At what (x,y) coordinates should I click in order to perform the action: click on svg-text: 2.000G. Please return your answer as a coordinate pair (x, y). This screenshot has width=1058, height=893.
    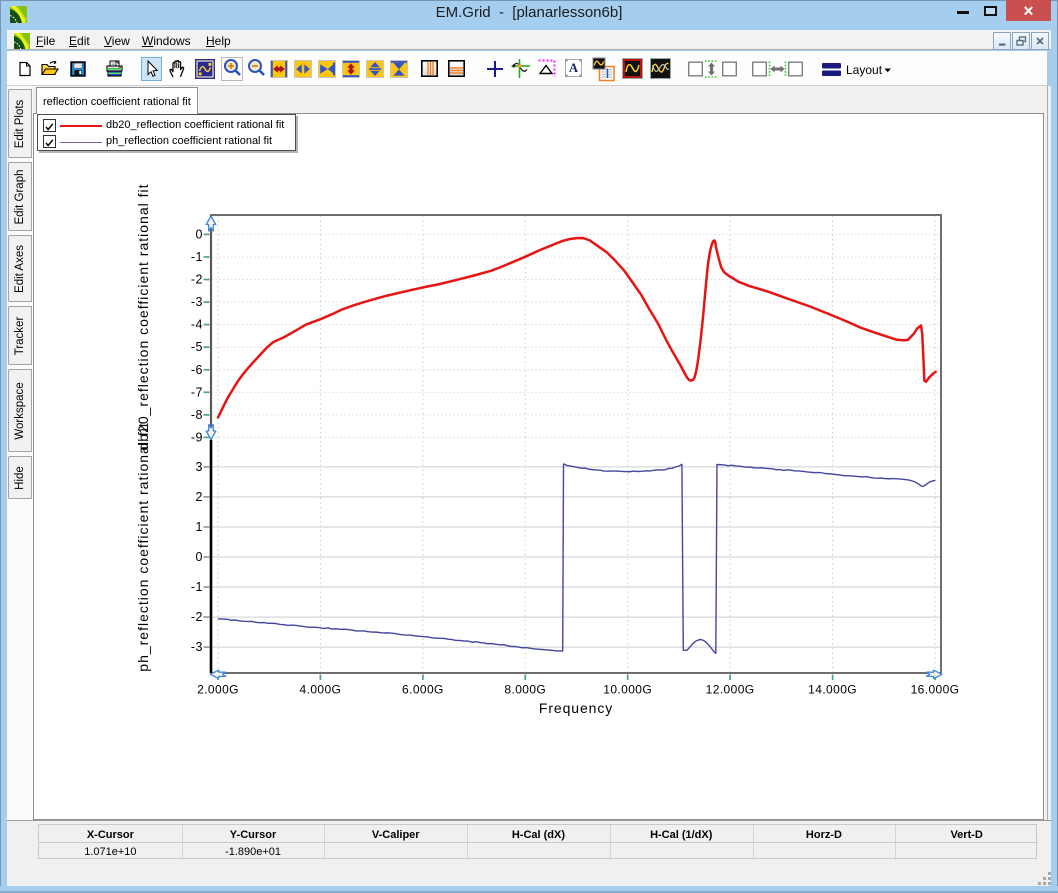
    Looking at the image, I should click on (218, 690).